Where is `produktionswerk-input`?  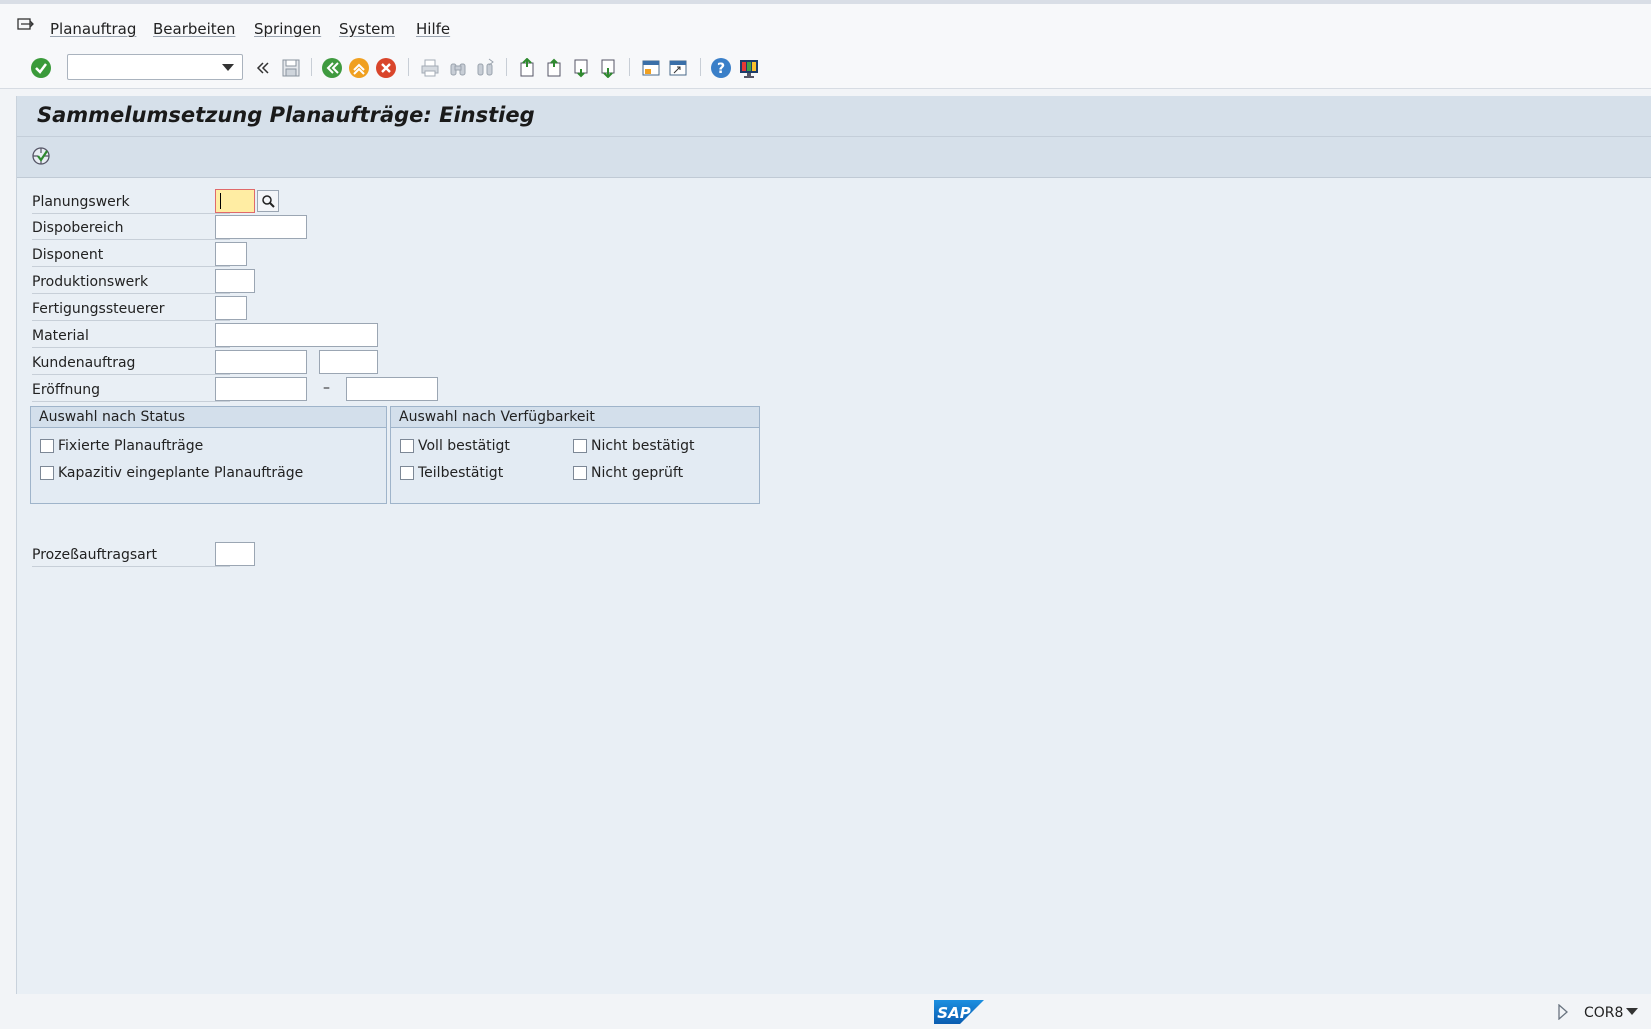 produktionswerk-input is located at coordinates (235, 281).